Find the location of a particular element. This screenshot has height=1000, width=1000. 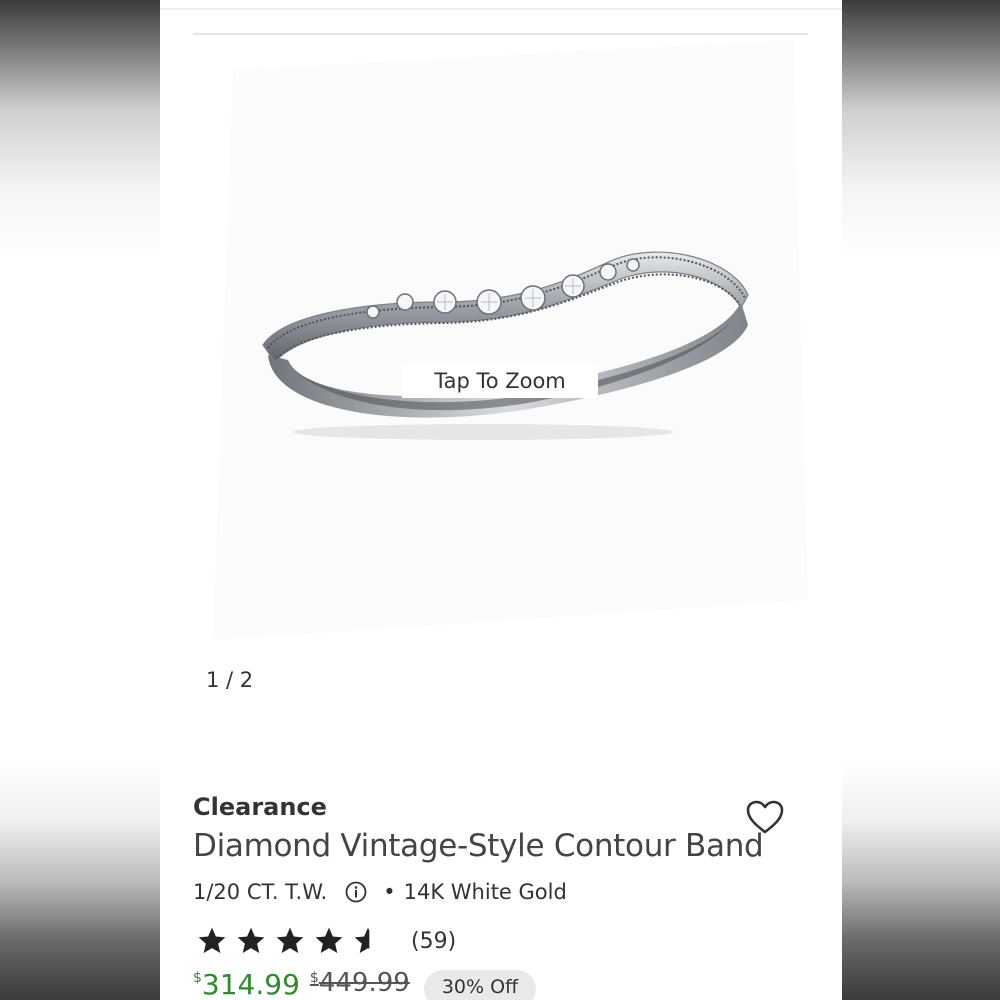

wishlist-button is located at coordinates (765, 818).